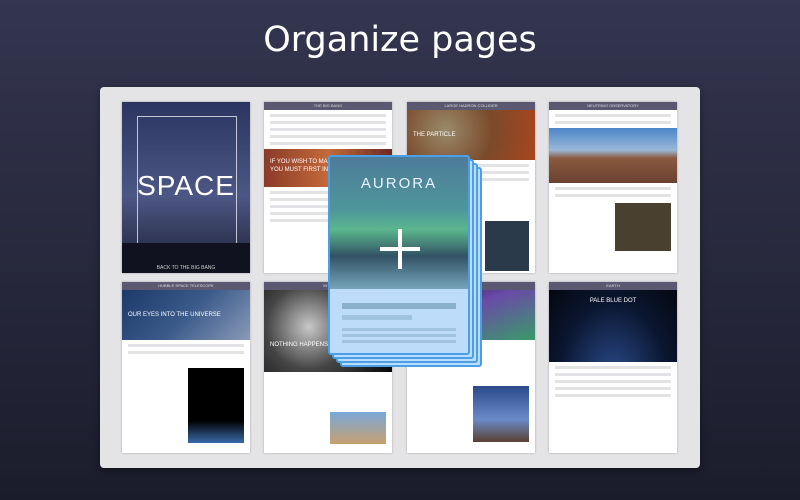  I want to click on caption: THE PARTICLE, so click(434, 135).